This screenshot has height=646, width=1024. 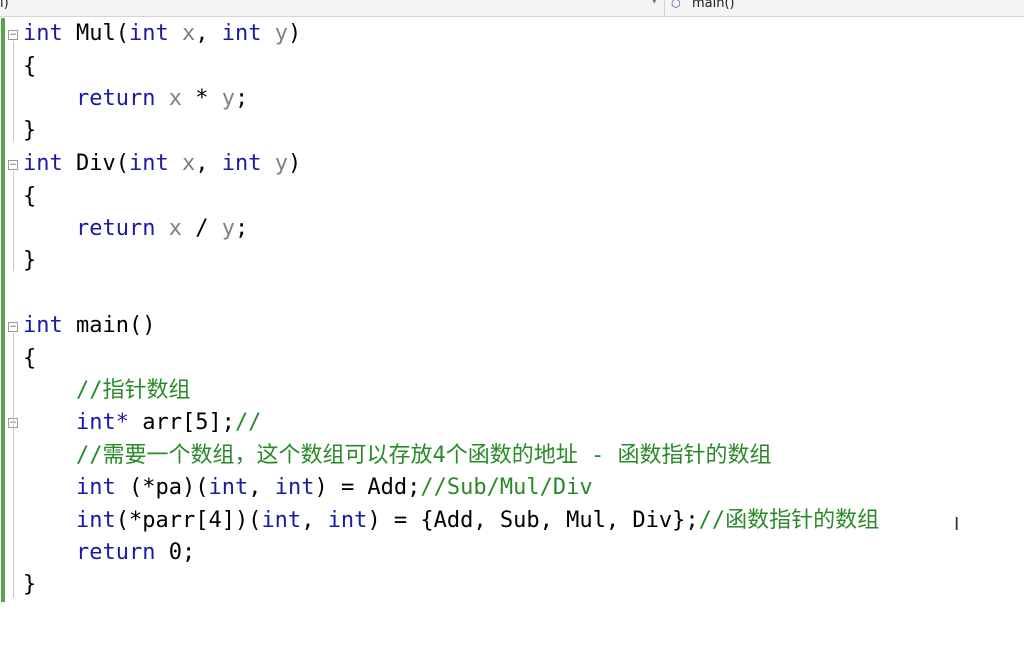 I want to click on code-line: return 0;, so click(x=135, y=552).